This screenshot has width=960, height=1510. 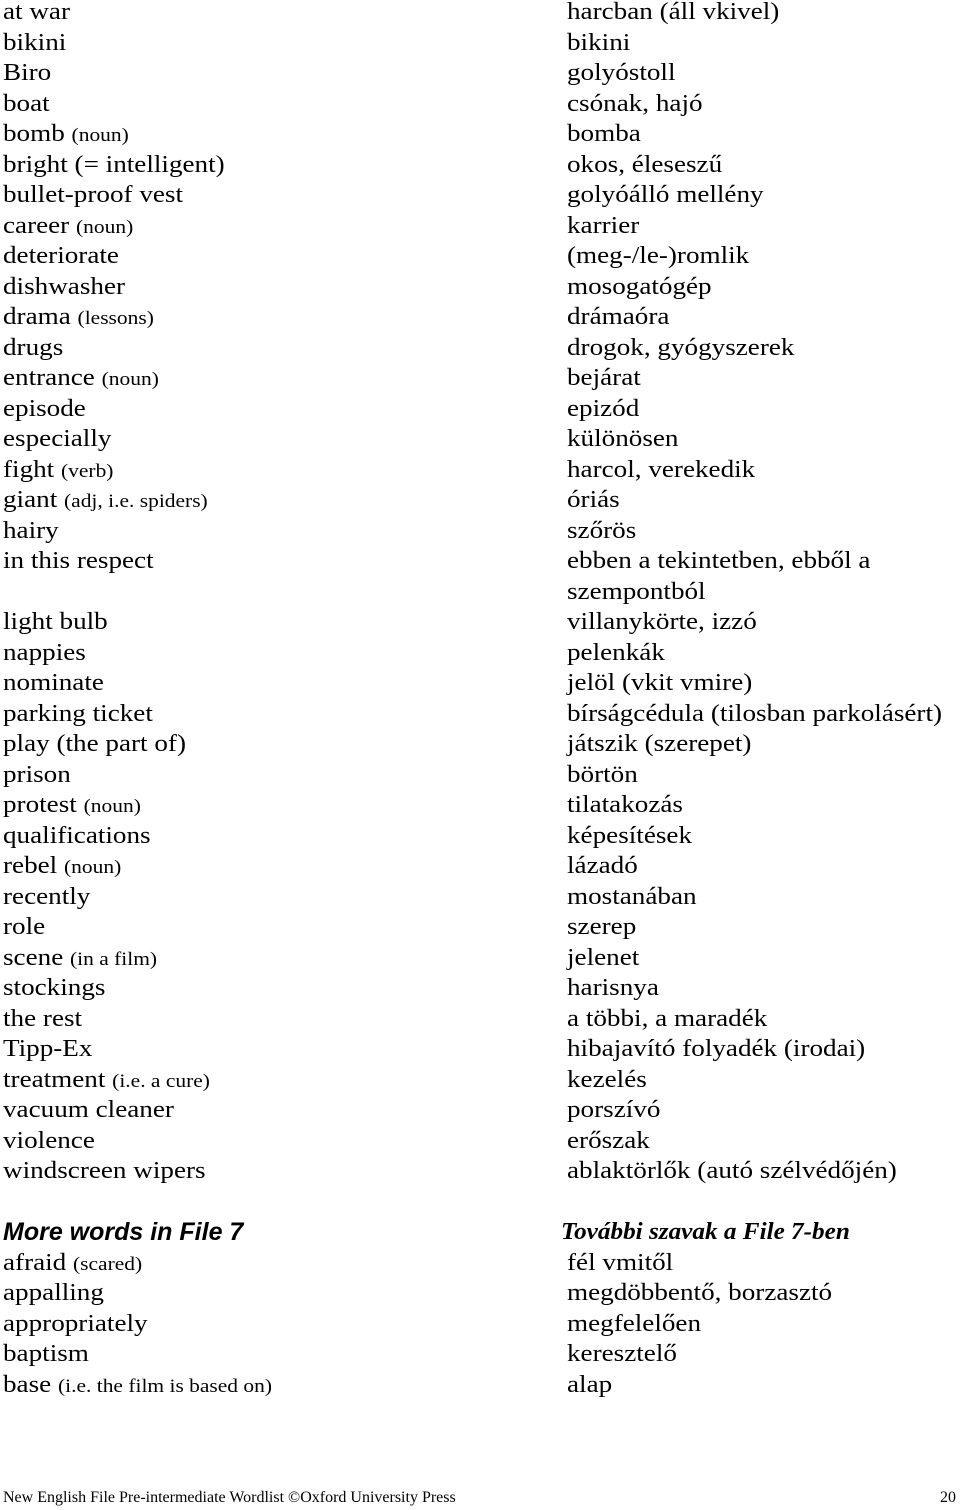 I want to click on word-row: episode epizód, so click(x=480, y=409).